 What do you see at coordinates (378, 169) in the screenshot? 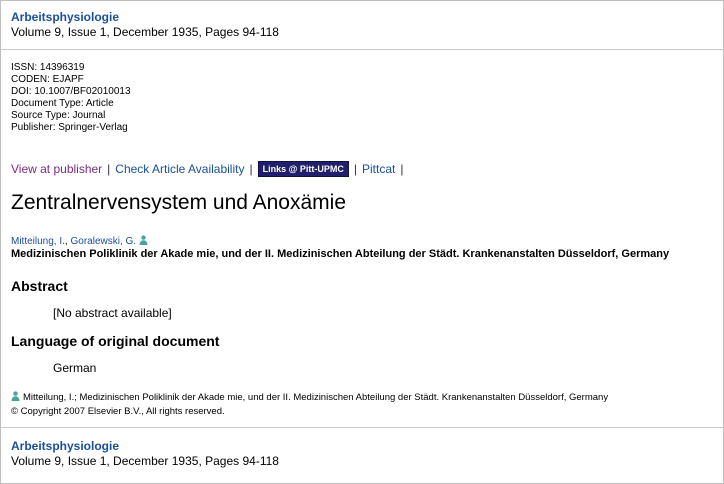
I see `pittcat-link: Pittcat` at bounding box center [378, 169].